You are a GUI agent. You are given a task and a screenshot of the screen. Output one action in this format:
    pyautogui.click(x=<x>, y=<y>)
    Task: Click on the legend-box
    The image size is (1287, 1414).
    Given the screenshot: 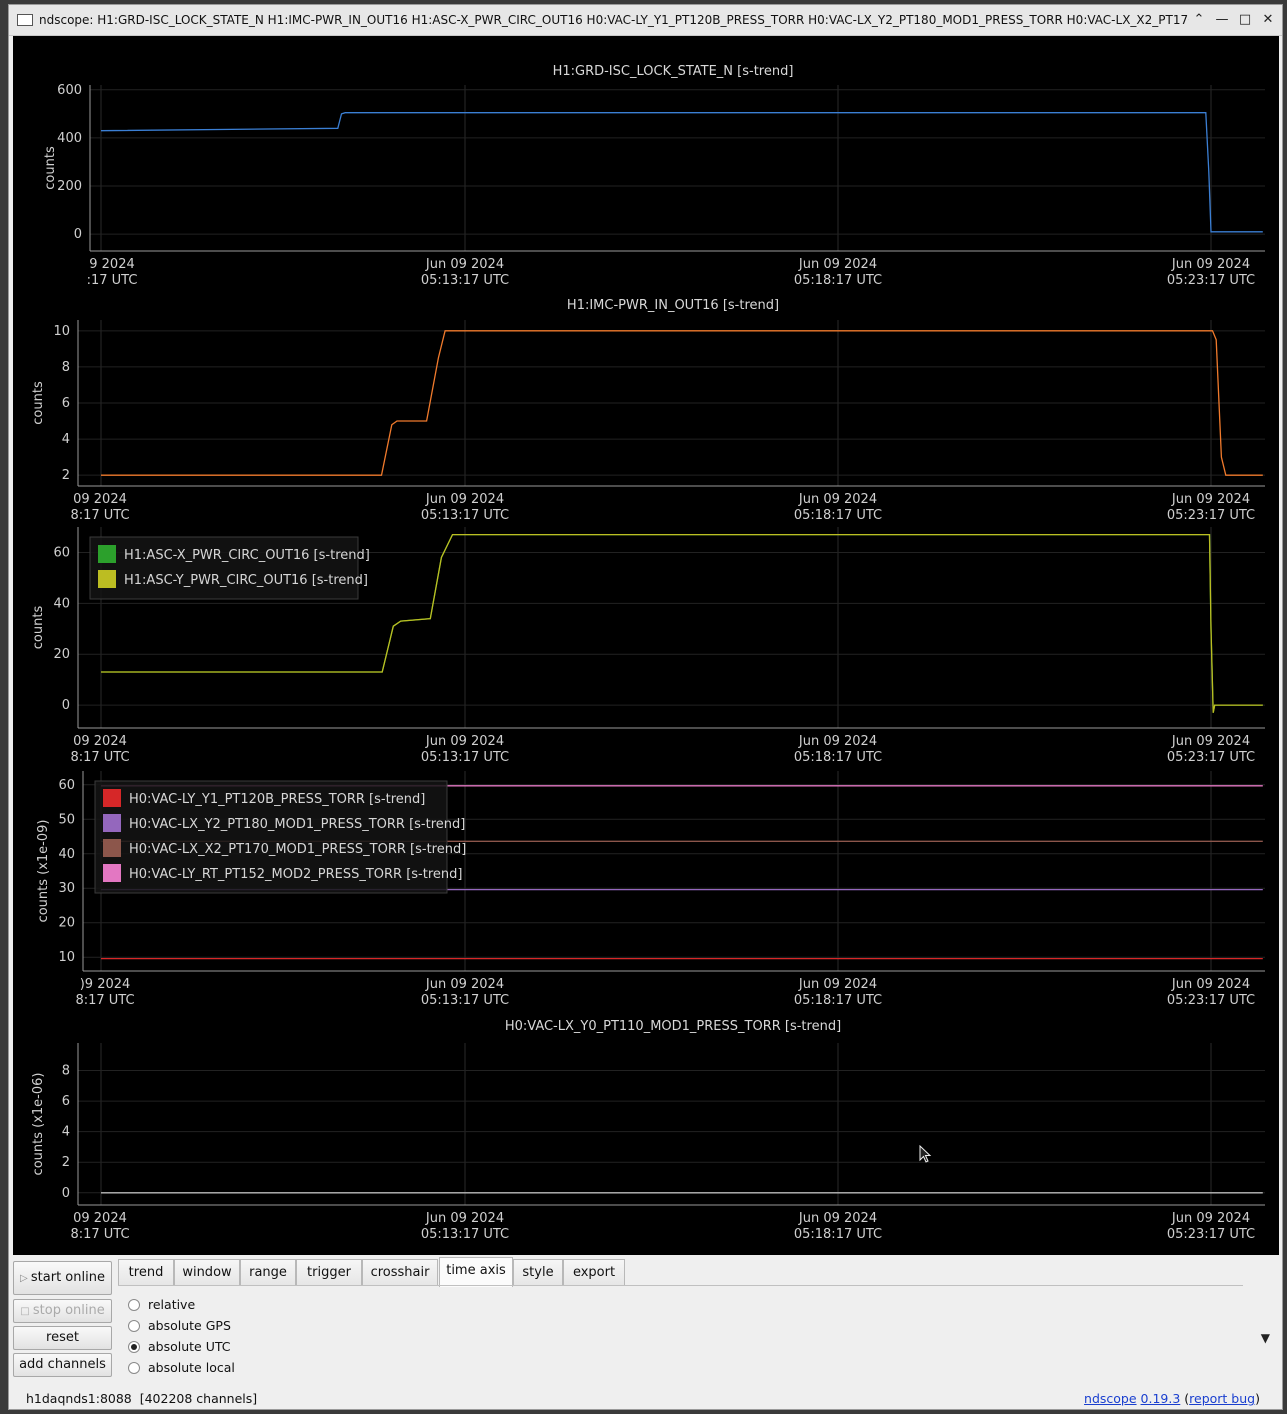 What is the action you would take?
    pyautogui.click(x=224, y=568)
    